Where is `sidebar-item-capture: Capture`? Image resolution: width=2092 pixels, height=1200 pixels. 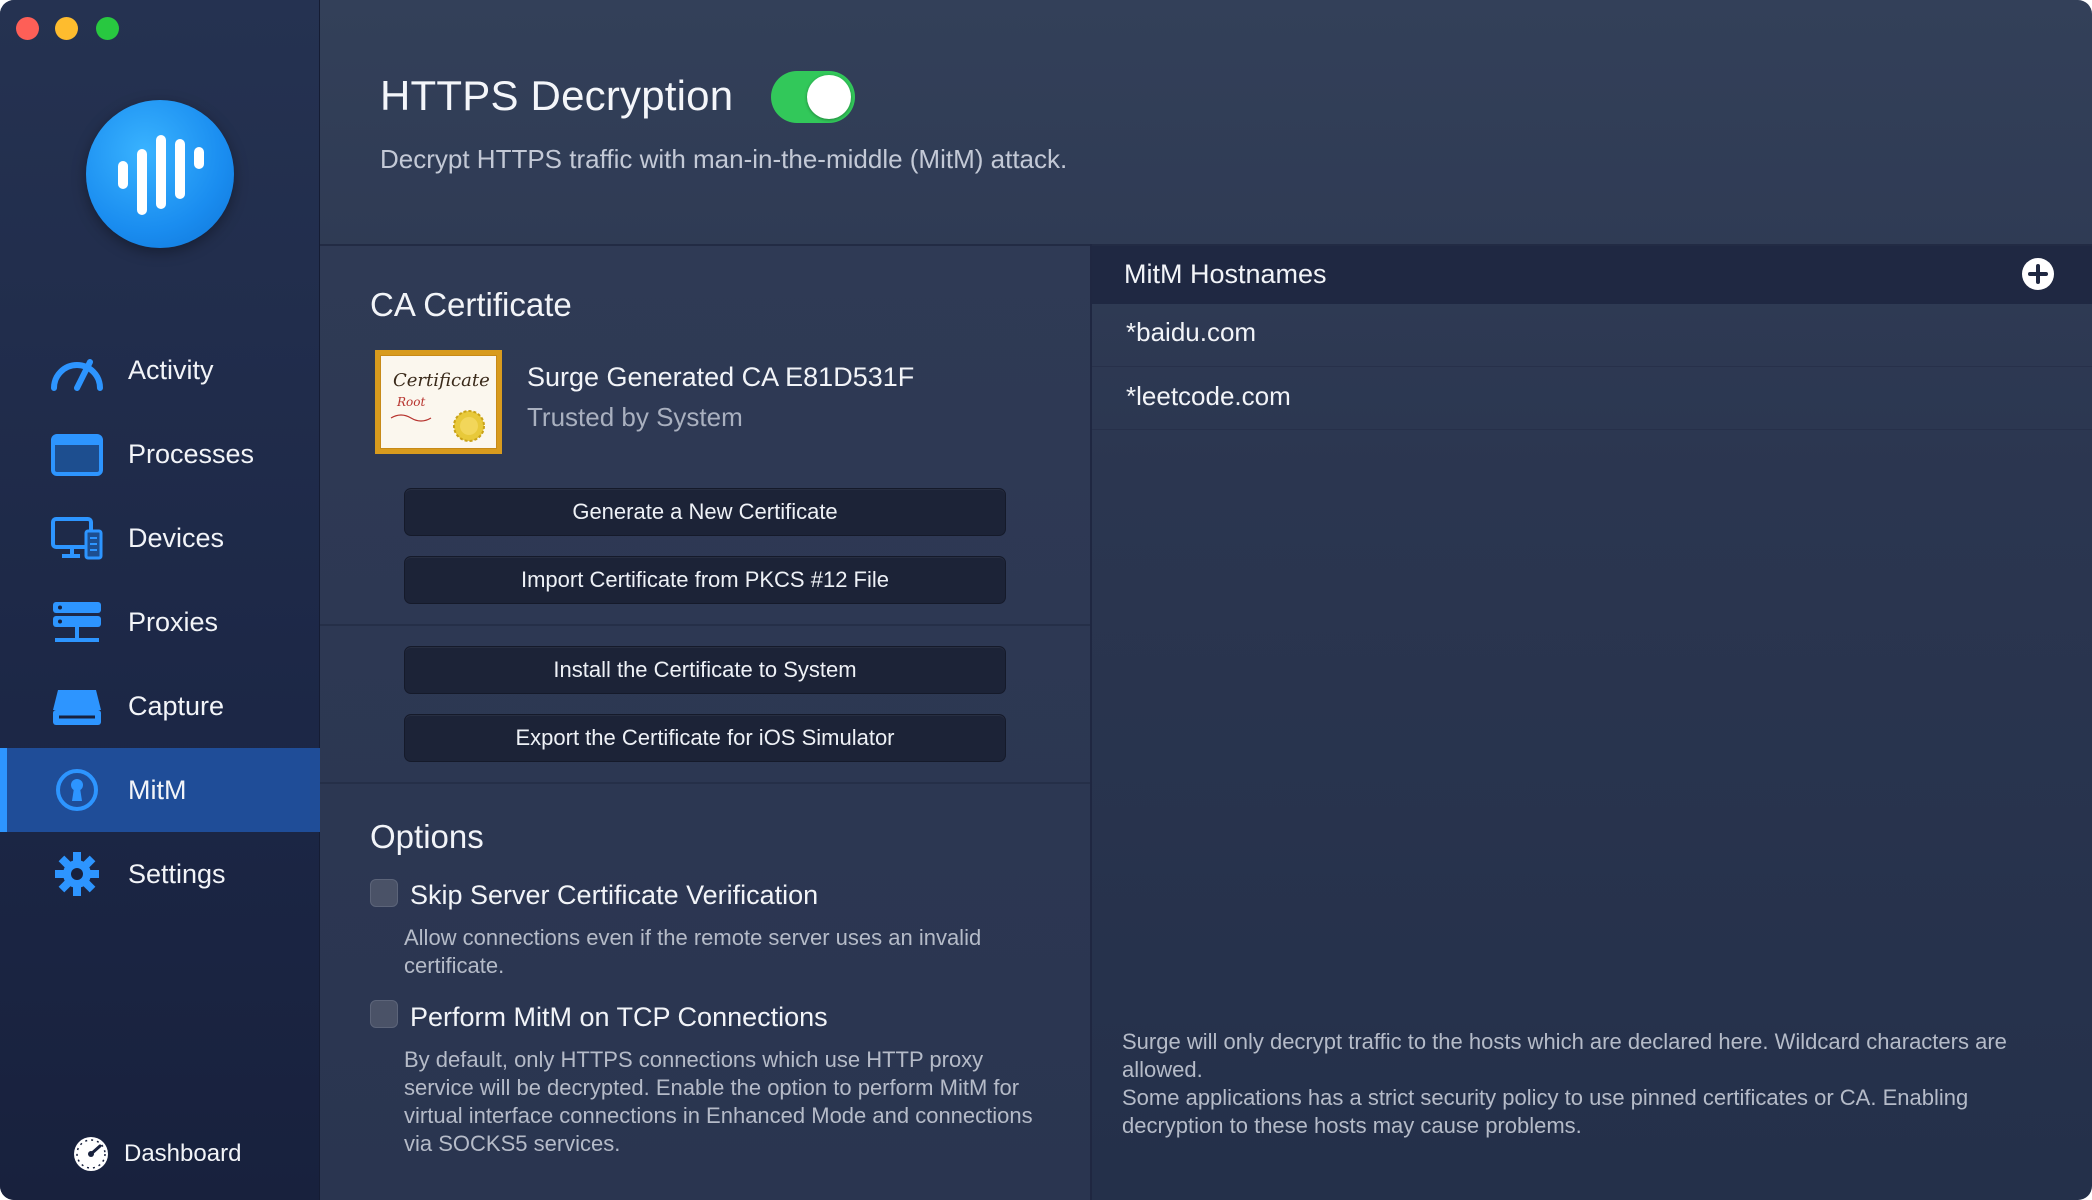 sidebar-item-capture: Capture is located at coordinates (160, 706).